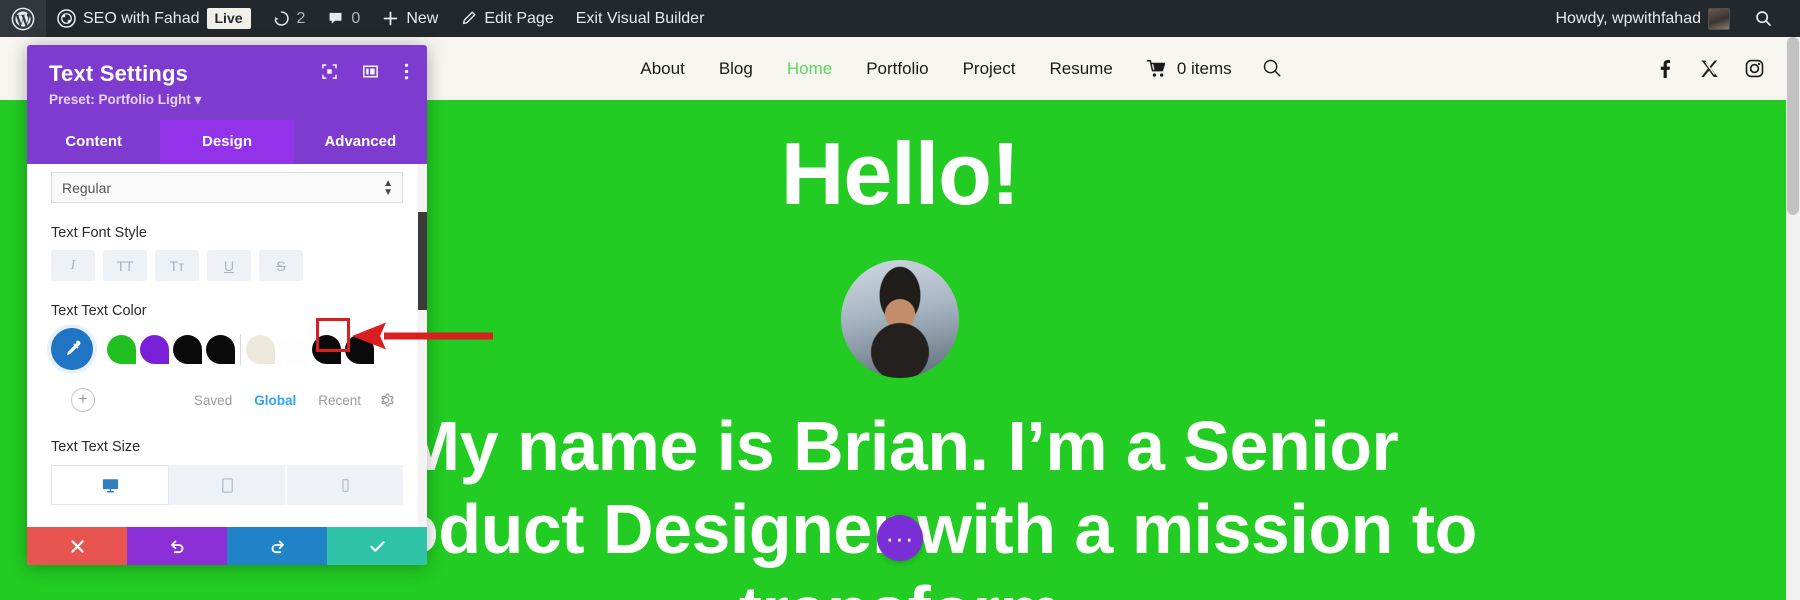 Image resolution: width=1800 pixels, height=600 pixels. I want to click on font-weight-select: Regular ▲ ▼, so click(227, 187).